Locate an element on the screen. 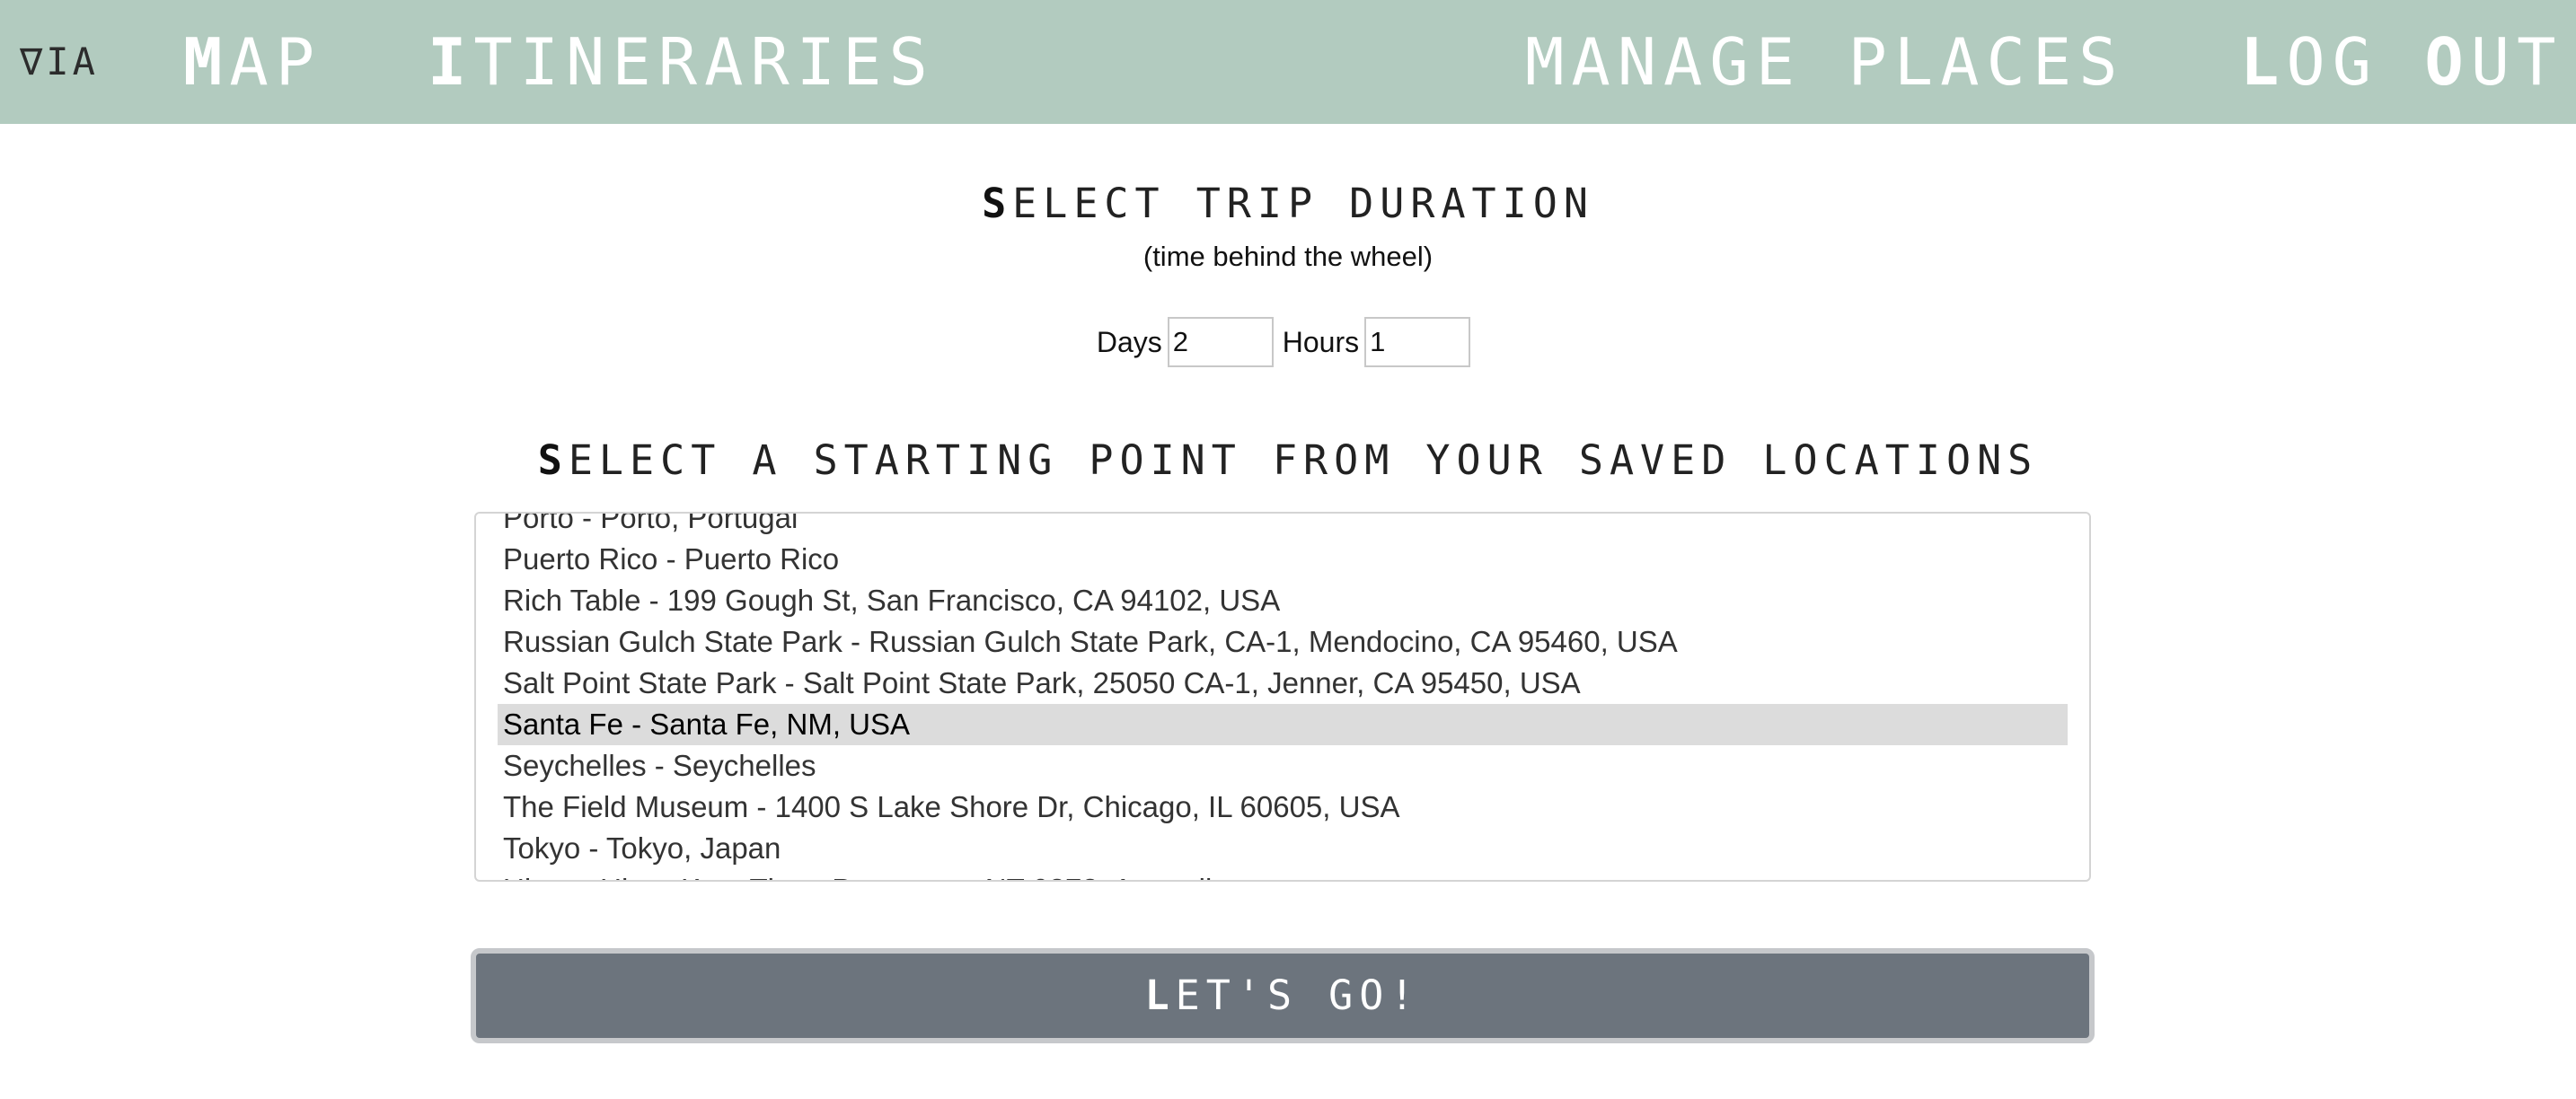  nav-link-map-label: AP is located at coordinates (275, 62).